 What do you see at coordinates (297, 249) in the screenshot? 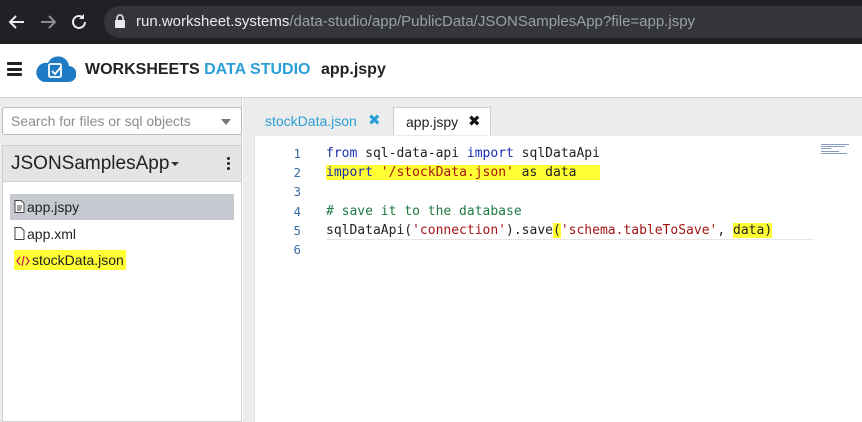
I see `line-number: 6` at bounding box center [297, 249].